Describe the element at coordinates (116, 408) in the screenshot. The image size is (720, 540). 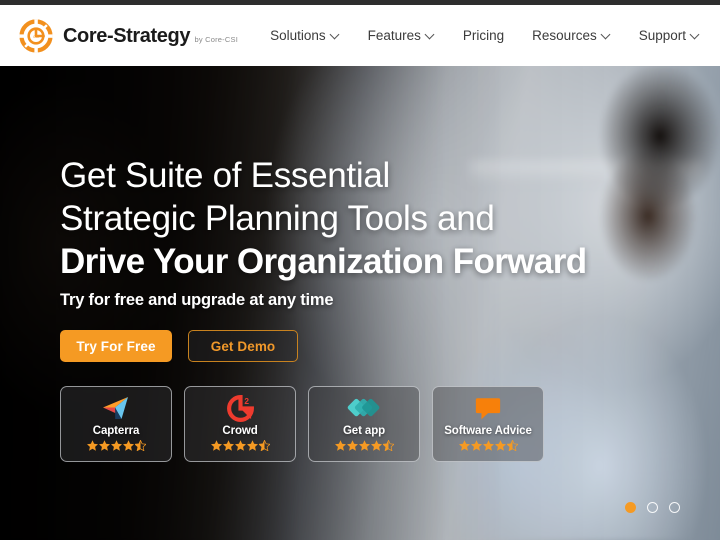
I see `capterra-paper-plane-icon` at that location.